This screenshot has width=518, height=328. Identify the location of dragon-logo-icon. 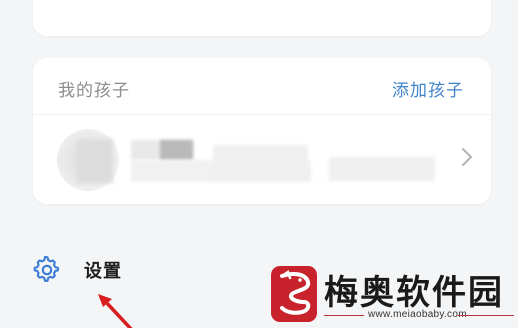
(294, 296).